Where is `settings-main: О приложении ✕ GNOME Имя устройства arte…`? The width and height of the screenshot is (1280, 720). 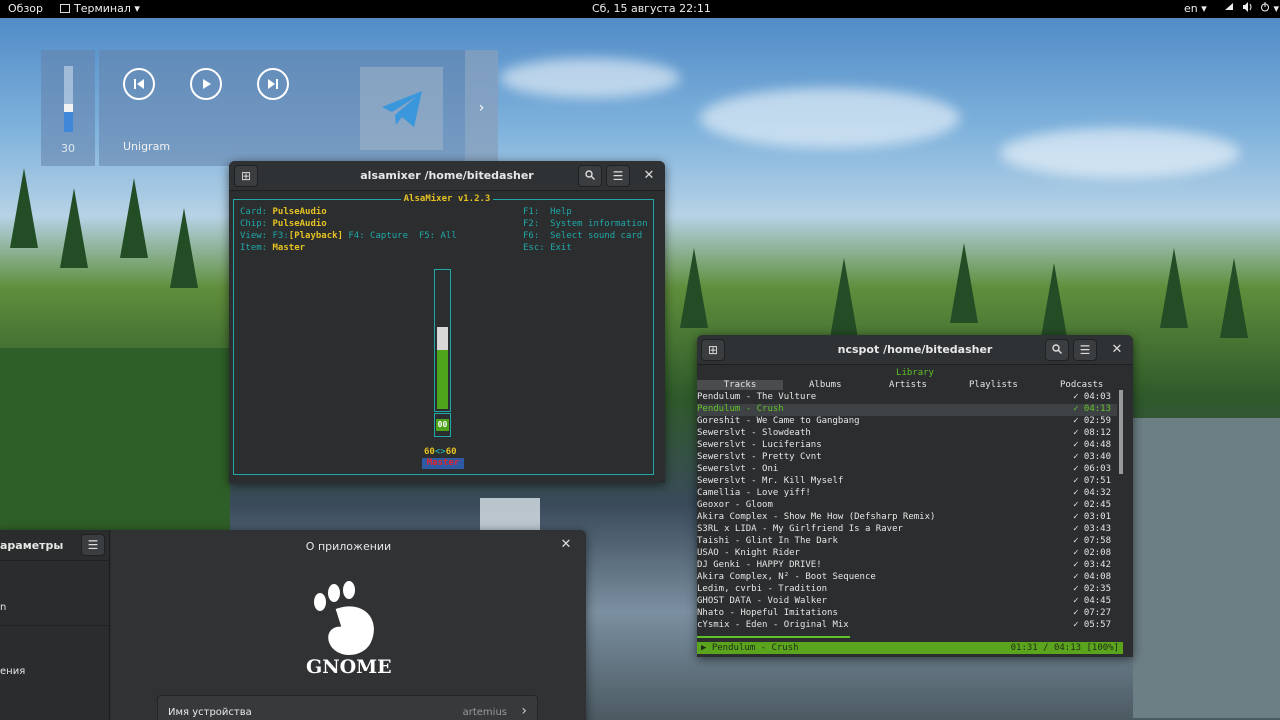 settings-main: О приложении ✕ GNOME Имя устройства arte… is located at coordinates (348, 625).